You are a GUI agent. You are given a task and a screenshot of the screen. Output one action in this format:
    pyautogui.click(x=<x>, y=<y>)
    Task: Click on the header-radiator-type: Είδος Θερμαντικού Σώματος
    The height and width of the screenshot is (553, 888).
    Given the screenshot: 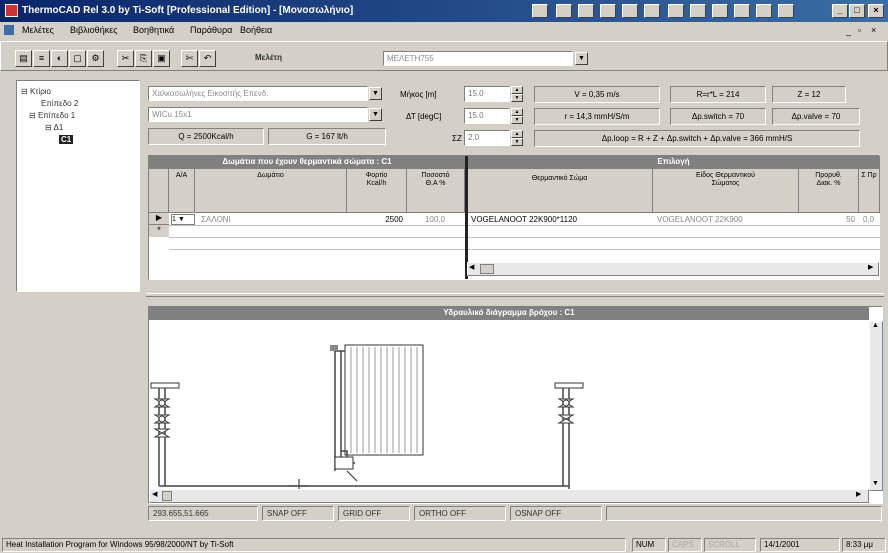 What is the action you would take?
    pyautogui.click(x=726, y=191)
    